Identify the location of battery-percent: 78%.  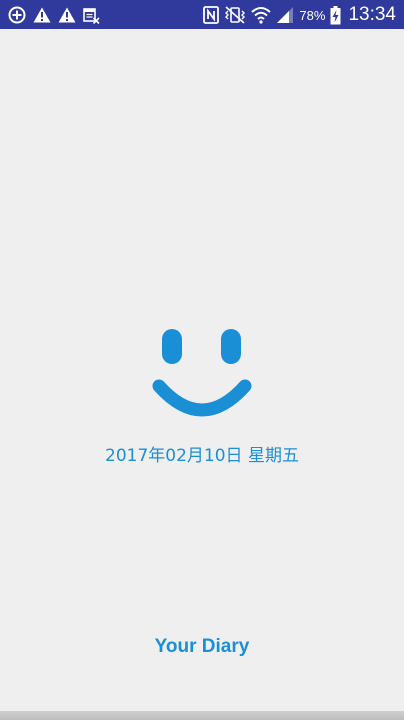
(312, 15).